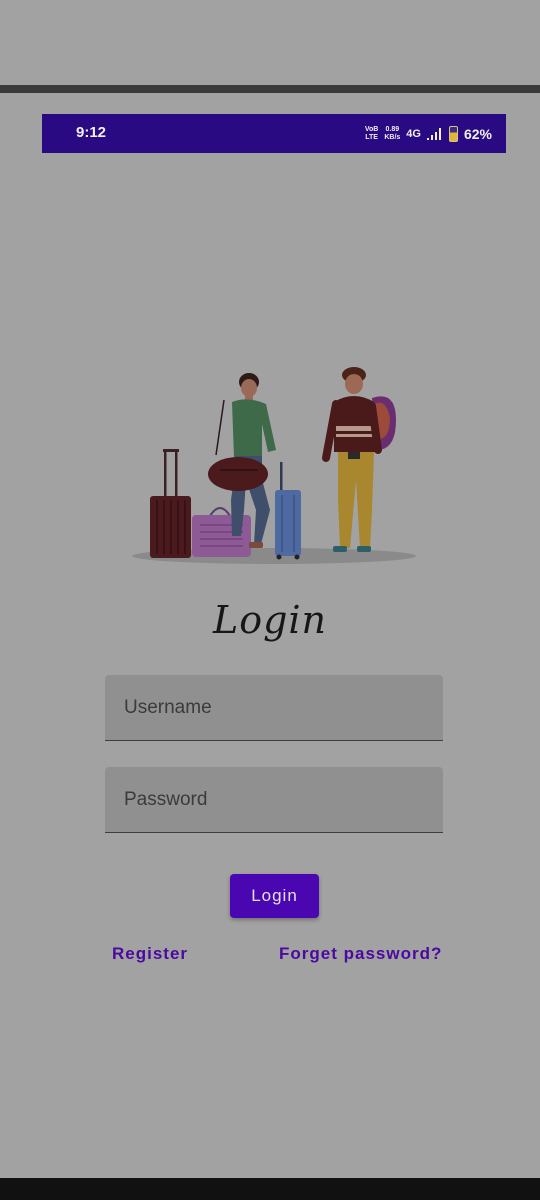 The image size is (540, 1200). Describe the element at coordinates (477, 134) in the screenshot. I see `battery-percentage: 62%` at that location.